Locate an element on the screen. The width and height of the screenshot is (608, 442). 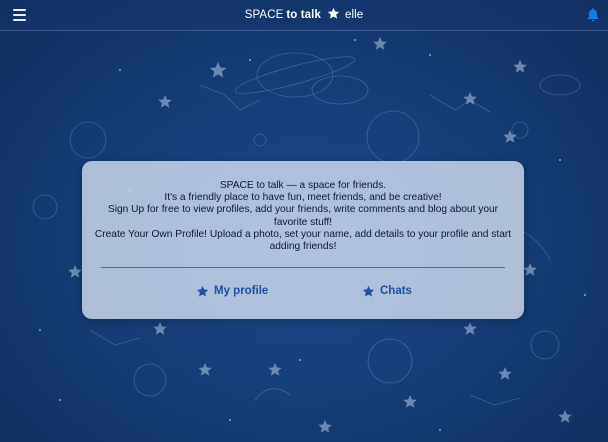
chats-link: Chats is located at coordinates (387, 291).